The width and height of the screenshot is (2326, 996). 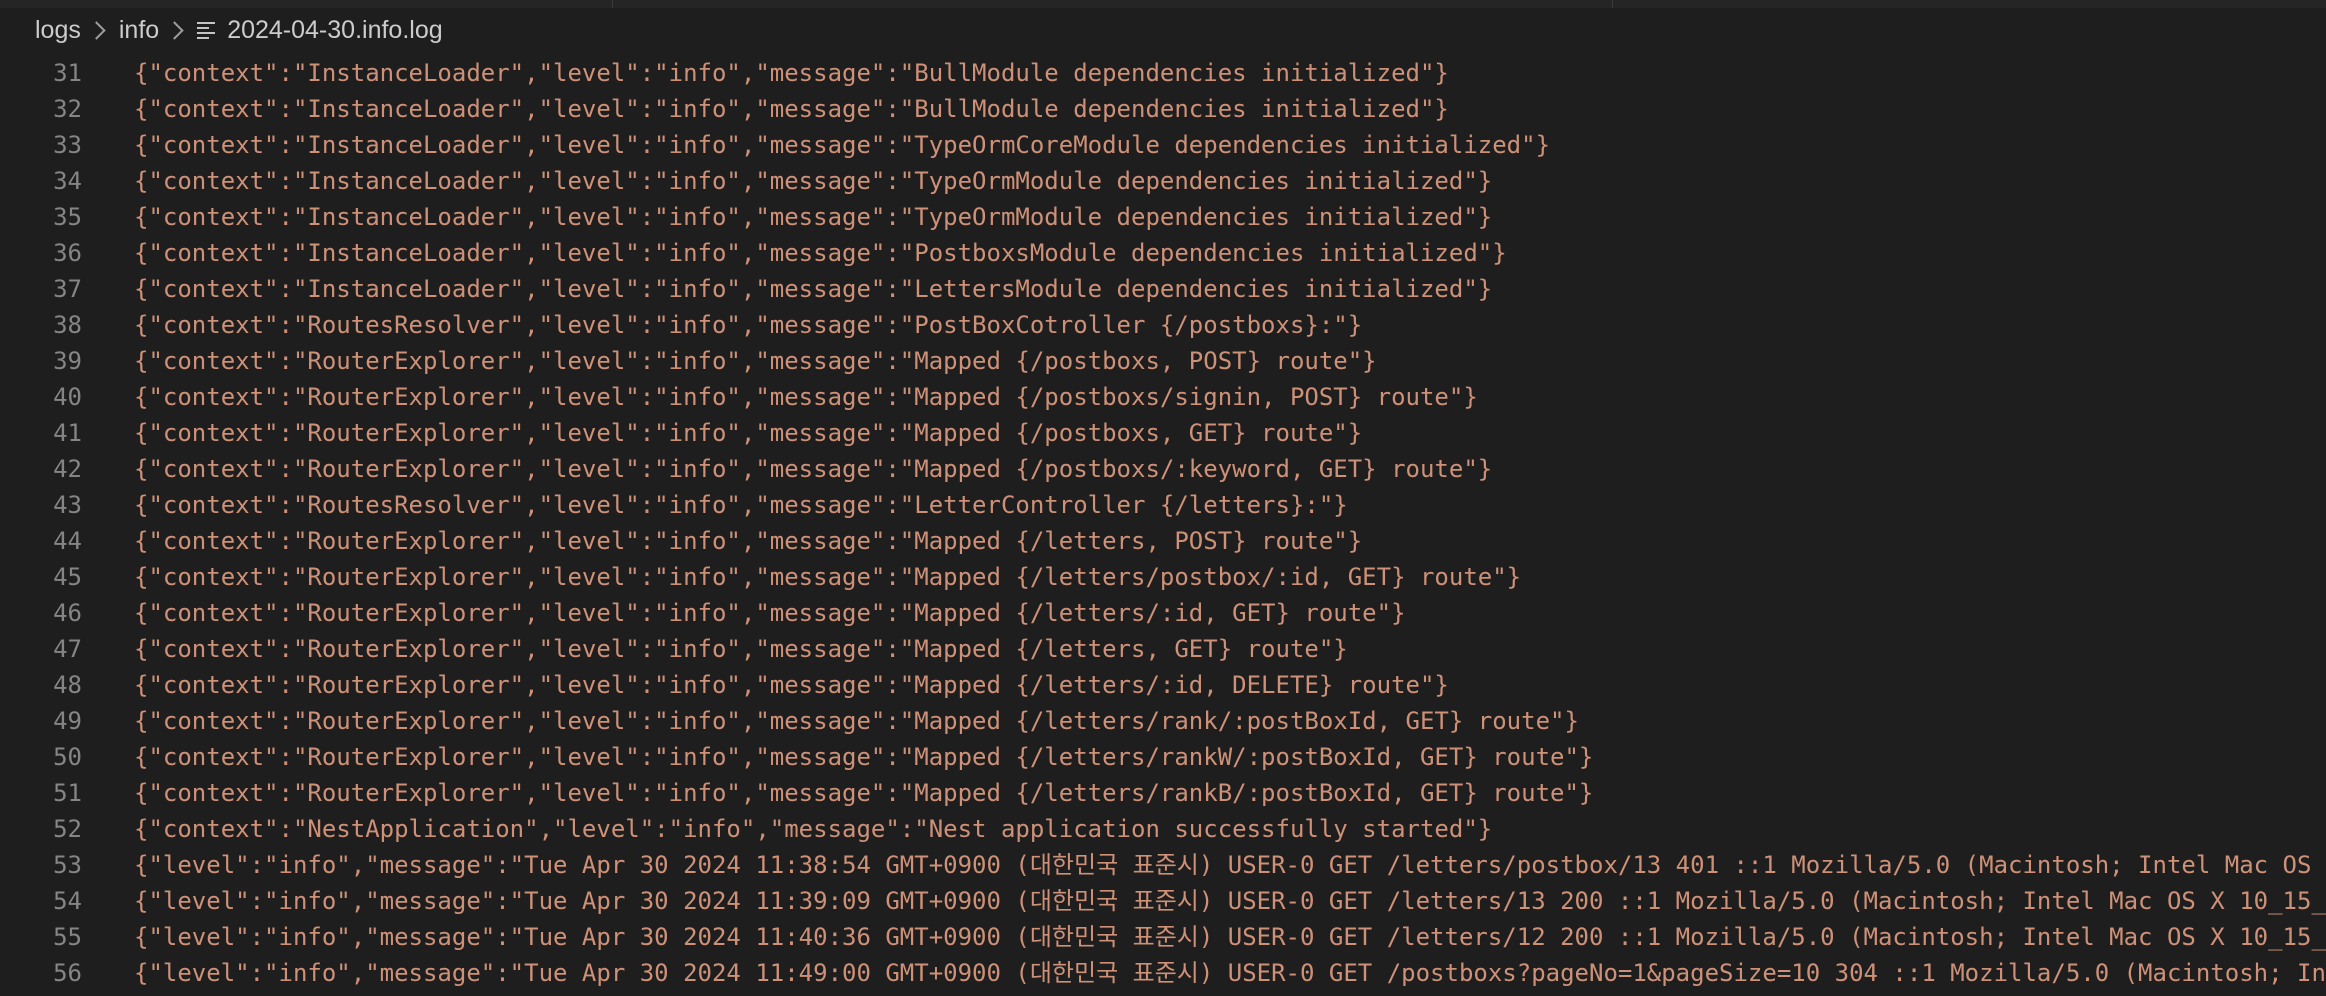 What do you see at coordinates (67, 109) in the screenshot?
I see `line-number: 32` at bounding box center [67, 109].